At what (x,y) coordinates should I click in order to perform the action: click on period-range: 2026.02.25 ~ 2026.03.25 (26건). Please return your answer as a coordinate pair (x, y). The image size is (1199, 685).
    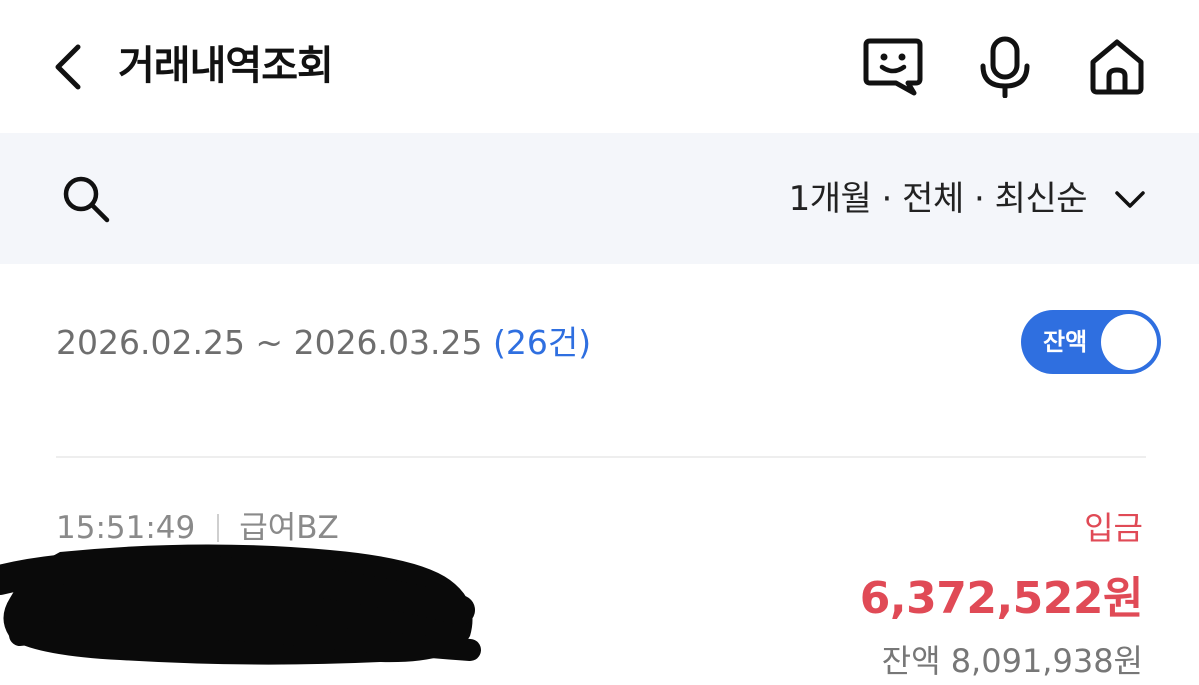
    Looking at the image, I should click on (323, 343).